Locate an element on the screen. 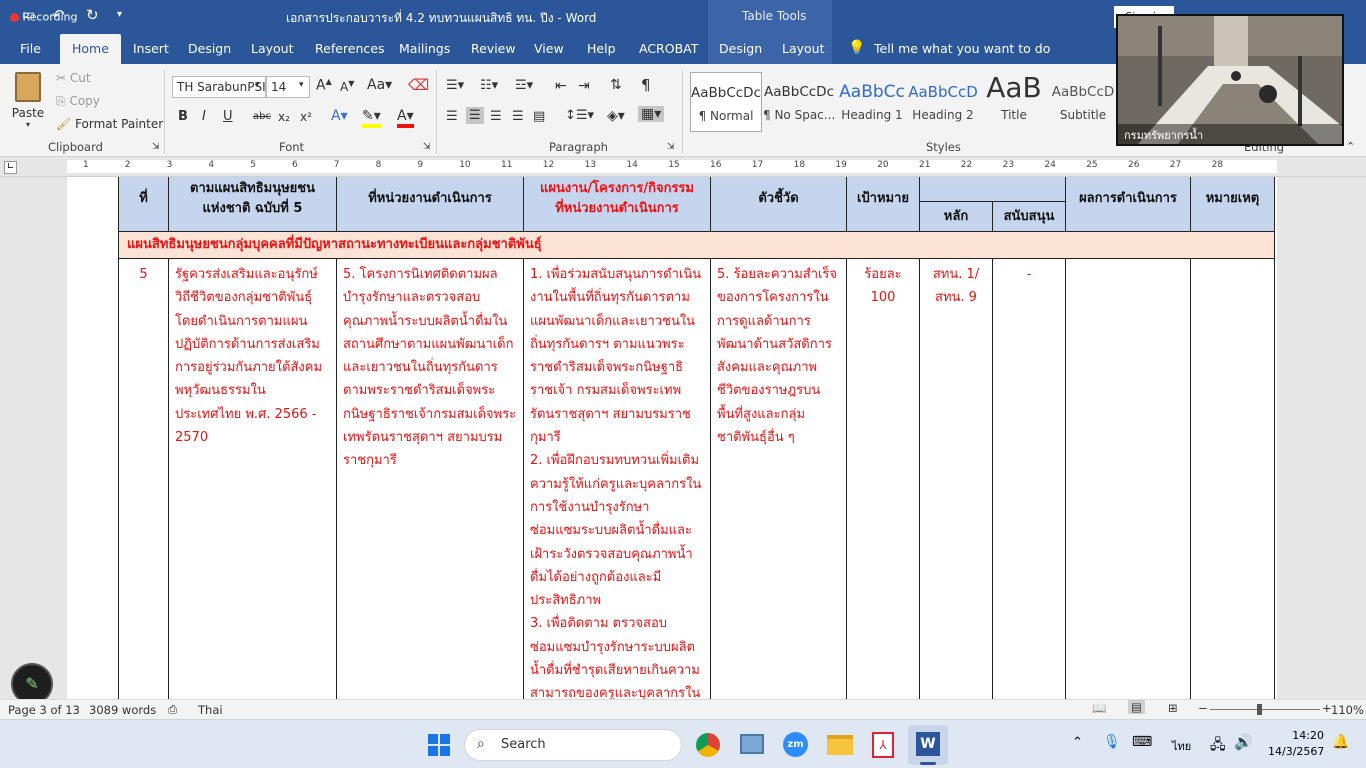  paragraph-launcher-icon: ⇲ is located at coordinates (671, 147).